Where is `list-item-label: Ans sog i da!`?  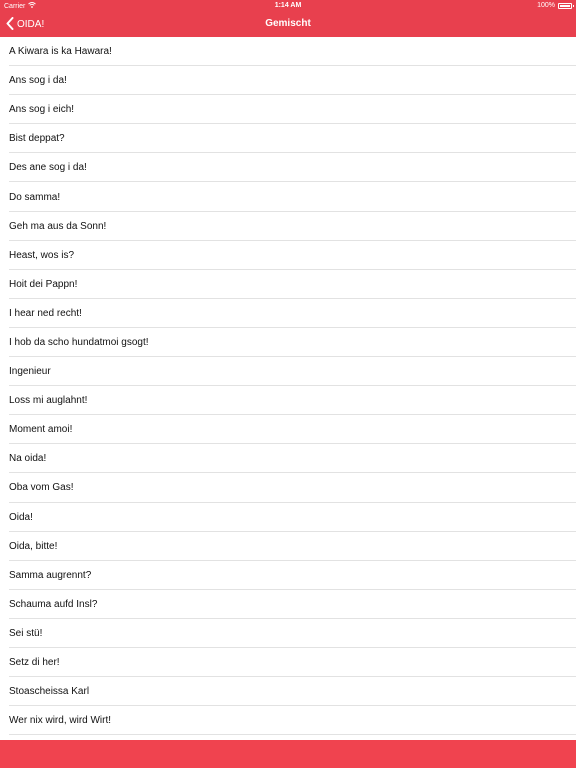
list-item-label: Ans sog i da! is located at coordinates (38, 81).